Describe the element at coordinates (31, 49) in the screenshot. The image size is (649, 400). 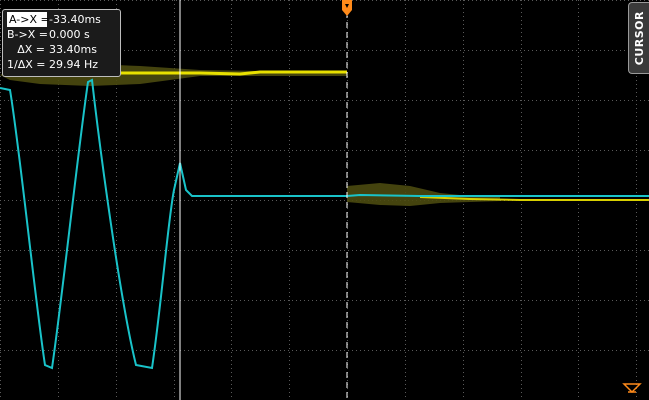
I see `readout-label: ΔX =` at that location.